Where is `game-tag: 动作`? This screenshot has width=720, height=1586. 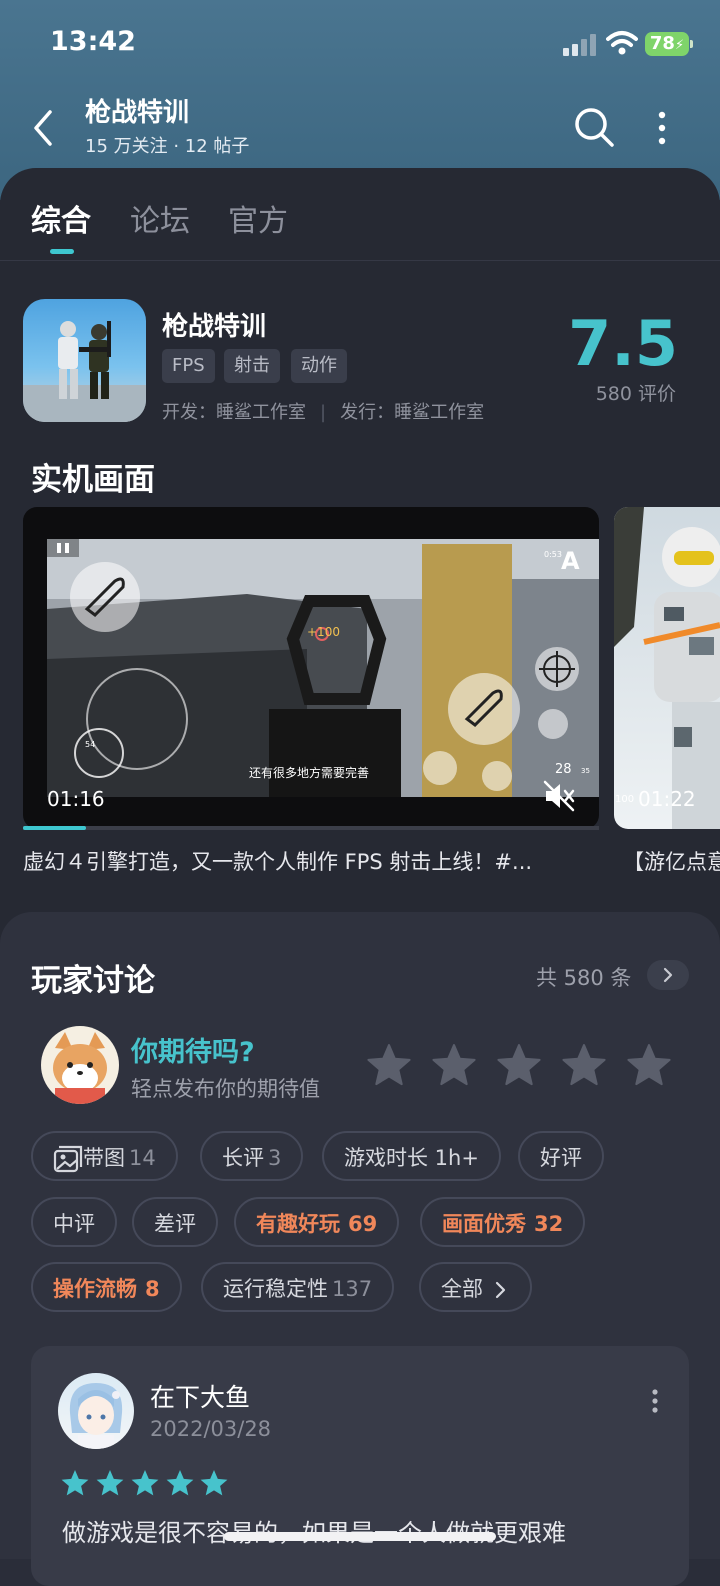 game-tag: 动作 is located at coordinates (319, 366).